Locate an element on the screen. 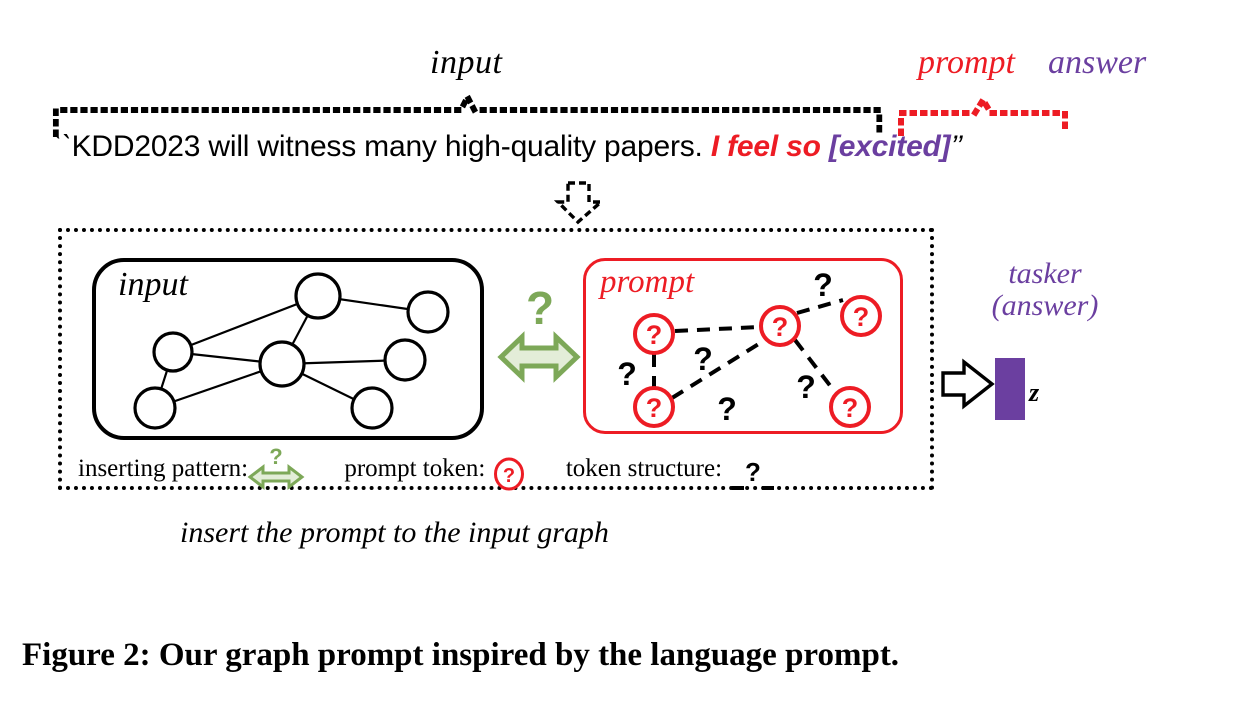  legend-token-structure-label: token structure: is located at coordinates (644, 468).